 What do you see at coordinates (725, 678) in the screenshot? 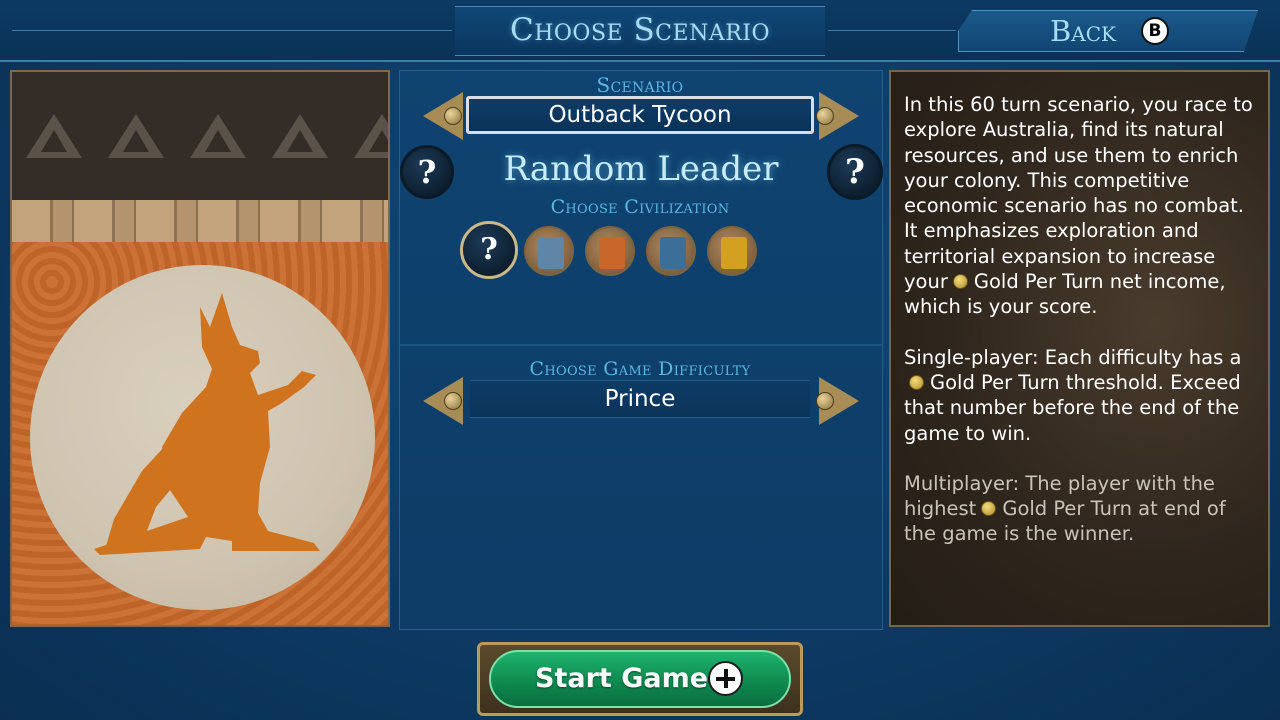
I see `plus-button-icon` at bounding box center [725, 678].